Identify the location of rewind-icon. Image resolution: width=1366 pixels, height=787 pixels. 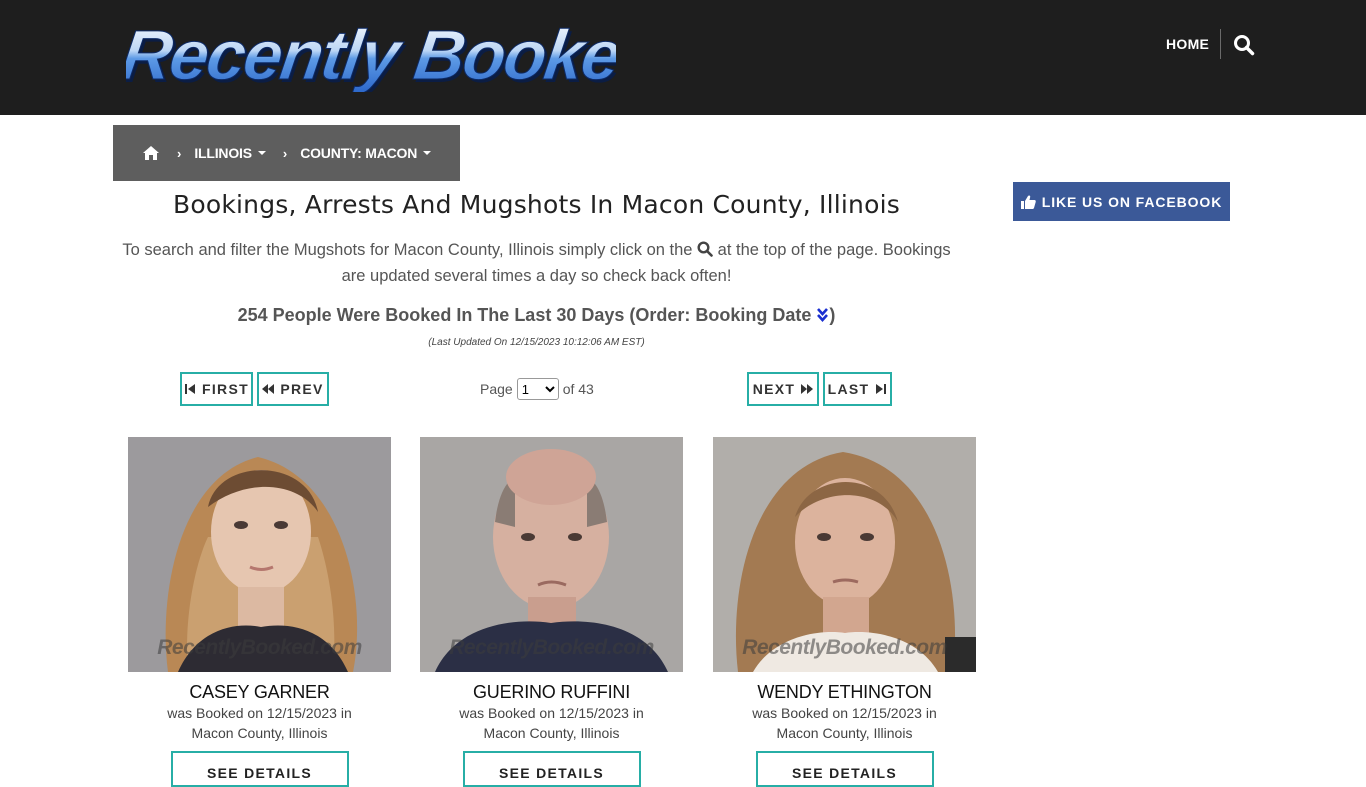
(268, 389).